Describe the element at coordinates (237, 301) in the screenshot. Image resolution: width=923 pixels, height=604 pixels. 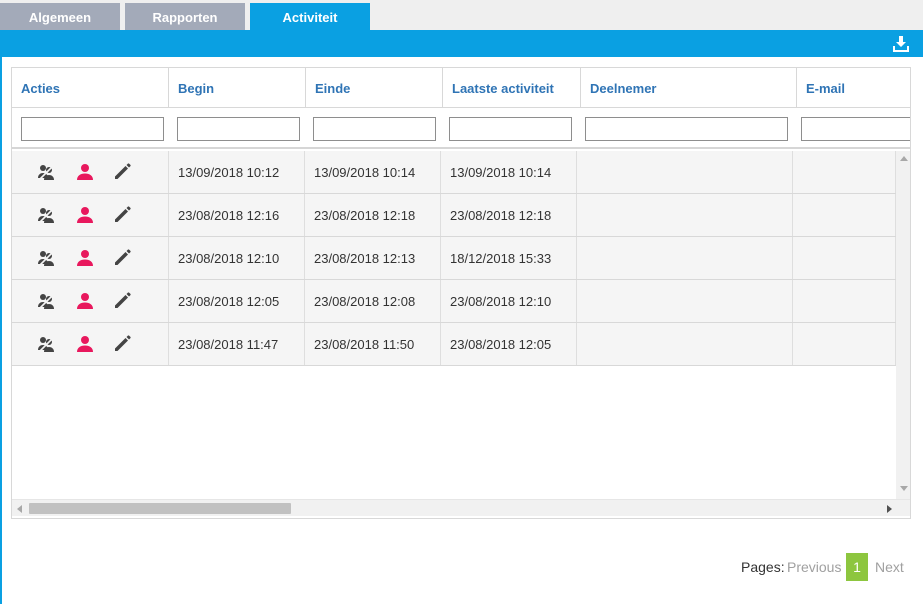
I see `cell-begin: 23/08/2018 12:05` at that location.